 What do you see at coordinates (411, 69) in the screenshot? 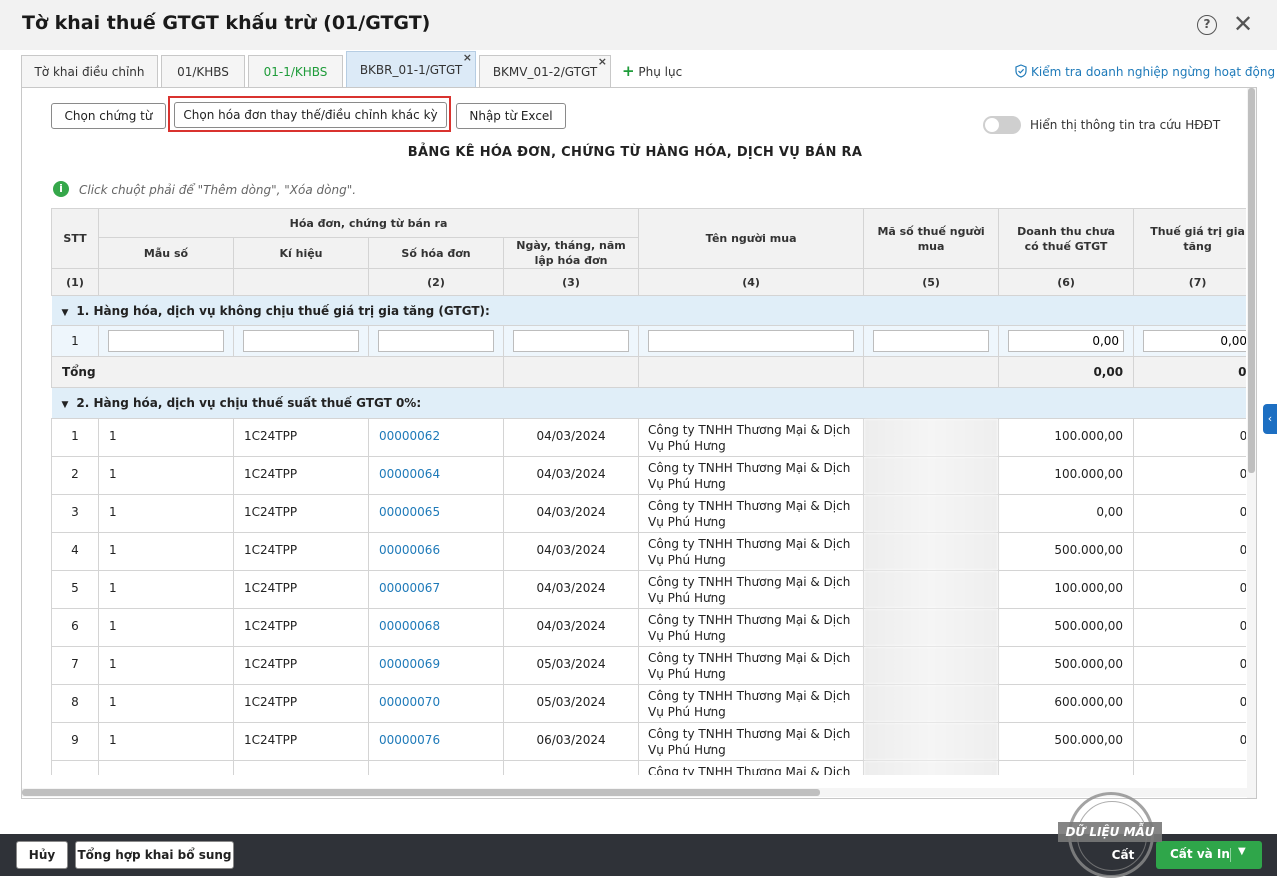
I see `tab-bkbr-01-1-gtgt: BKBR_01-1/GTGT ×` at bounding box center [411, 69].